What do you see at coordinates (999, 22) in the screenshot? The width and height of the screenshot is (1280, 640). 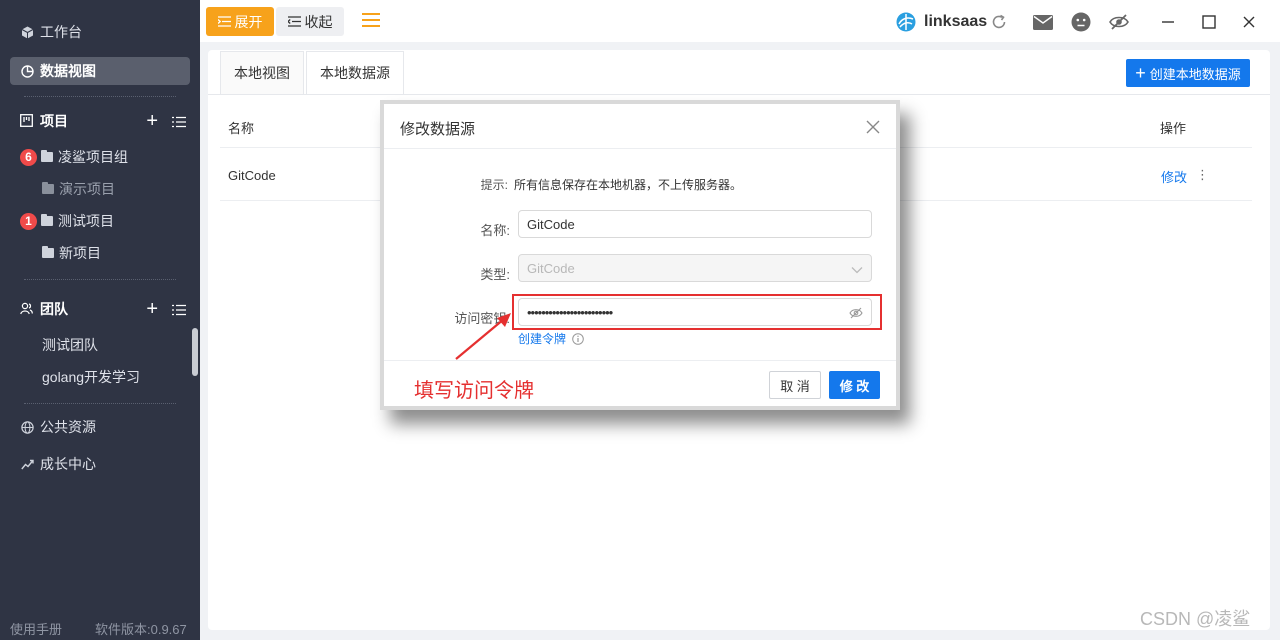 I see `refresh-icon` at bounding box center [999, 22].